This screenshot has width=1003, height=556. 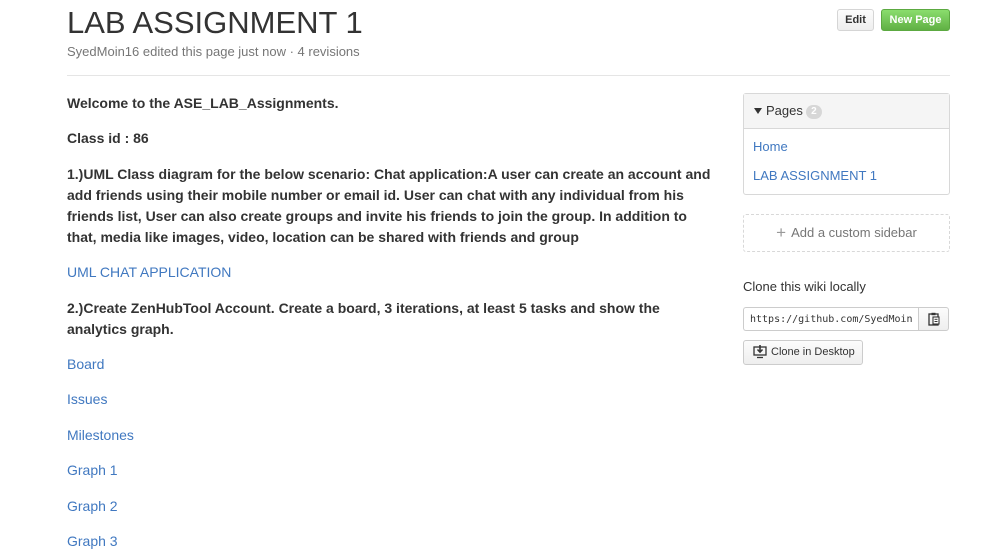 I want to click on add-custom-sidebar-label: Add a custom sidebar, so click(x=854, y=232).